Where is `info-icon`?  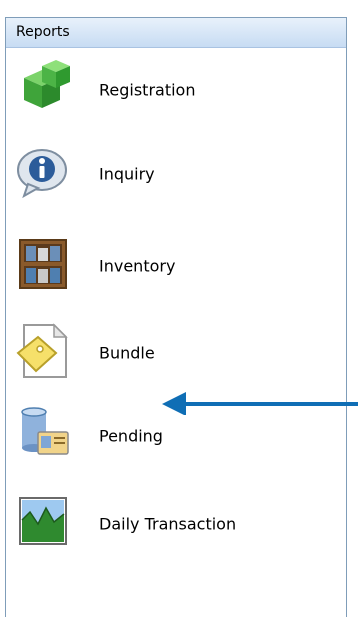 info-icon is located at coordinates (42, 174).